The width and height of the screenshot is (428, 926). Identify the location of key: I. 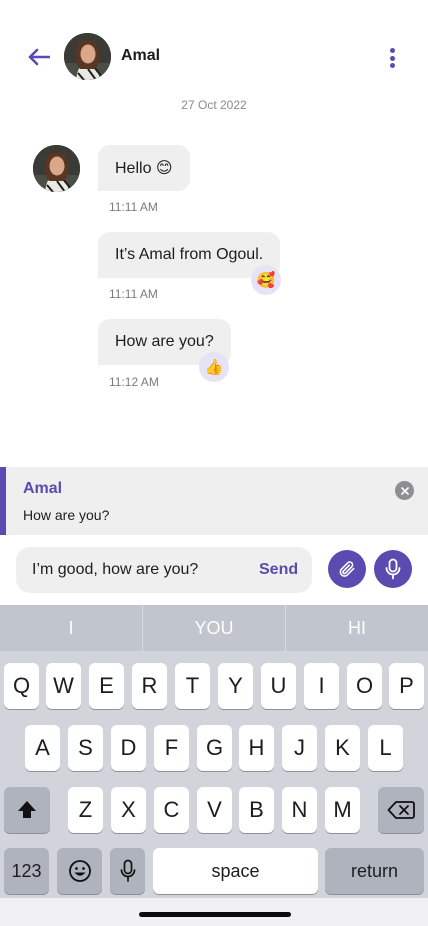
(321, 686).